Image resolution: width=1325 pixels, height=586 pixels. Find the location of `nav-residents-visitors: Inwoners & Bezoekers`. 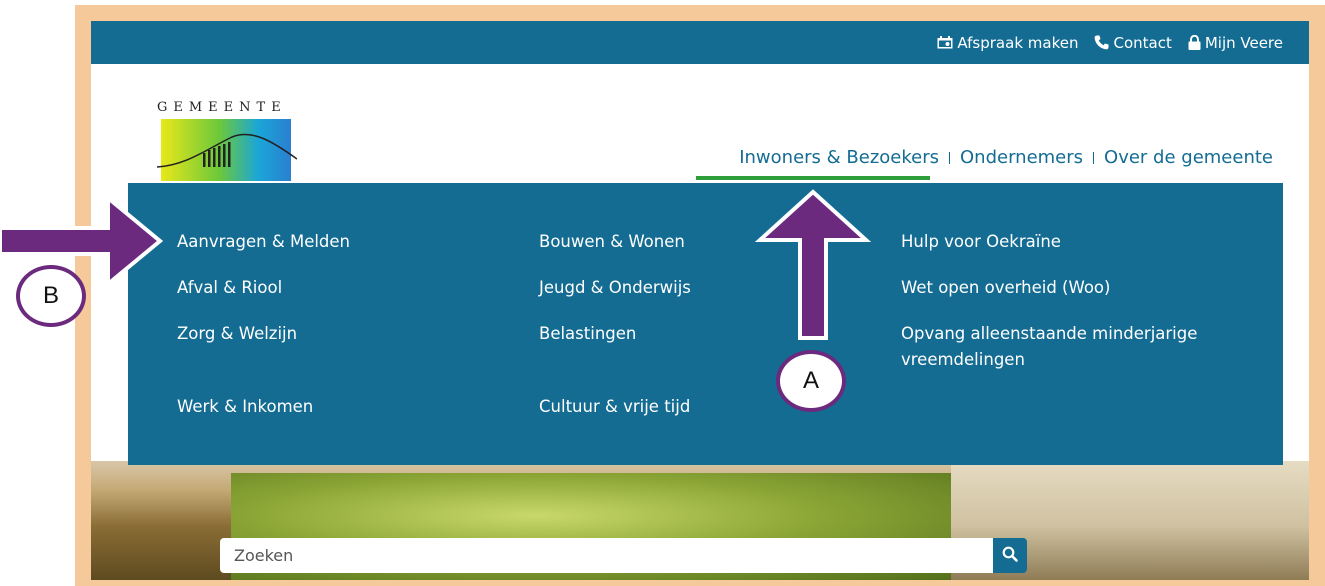

nav-residents-visitors: Inwoners & Bezoekers is located at coordinates (839, 157).